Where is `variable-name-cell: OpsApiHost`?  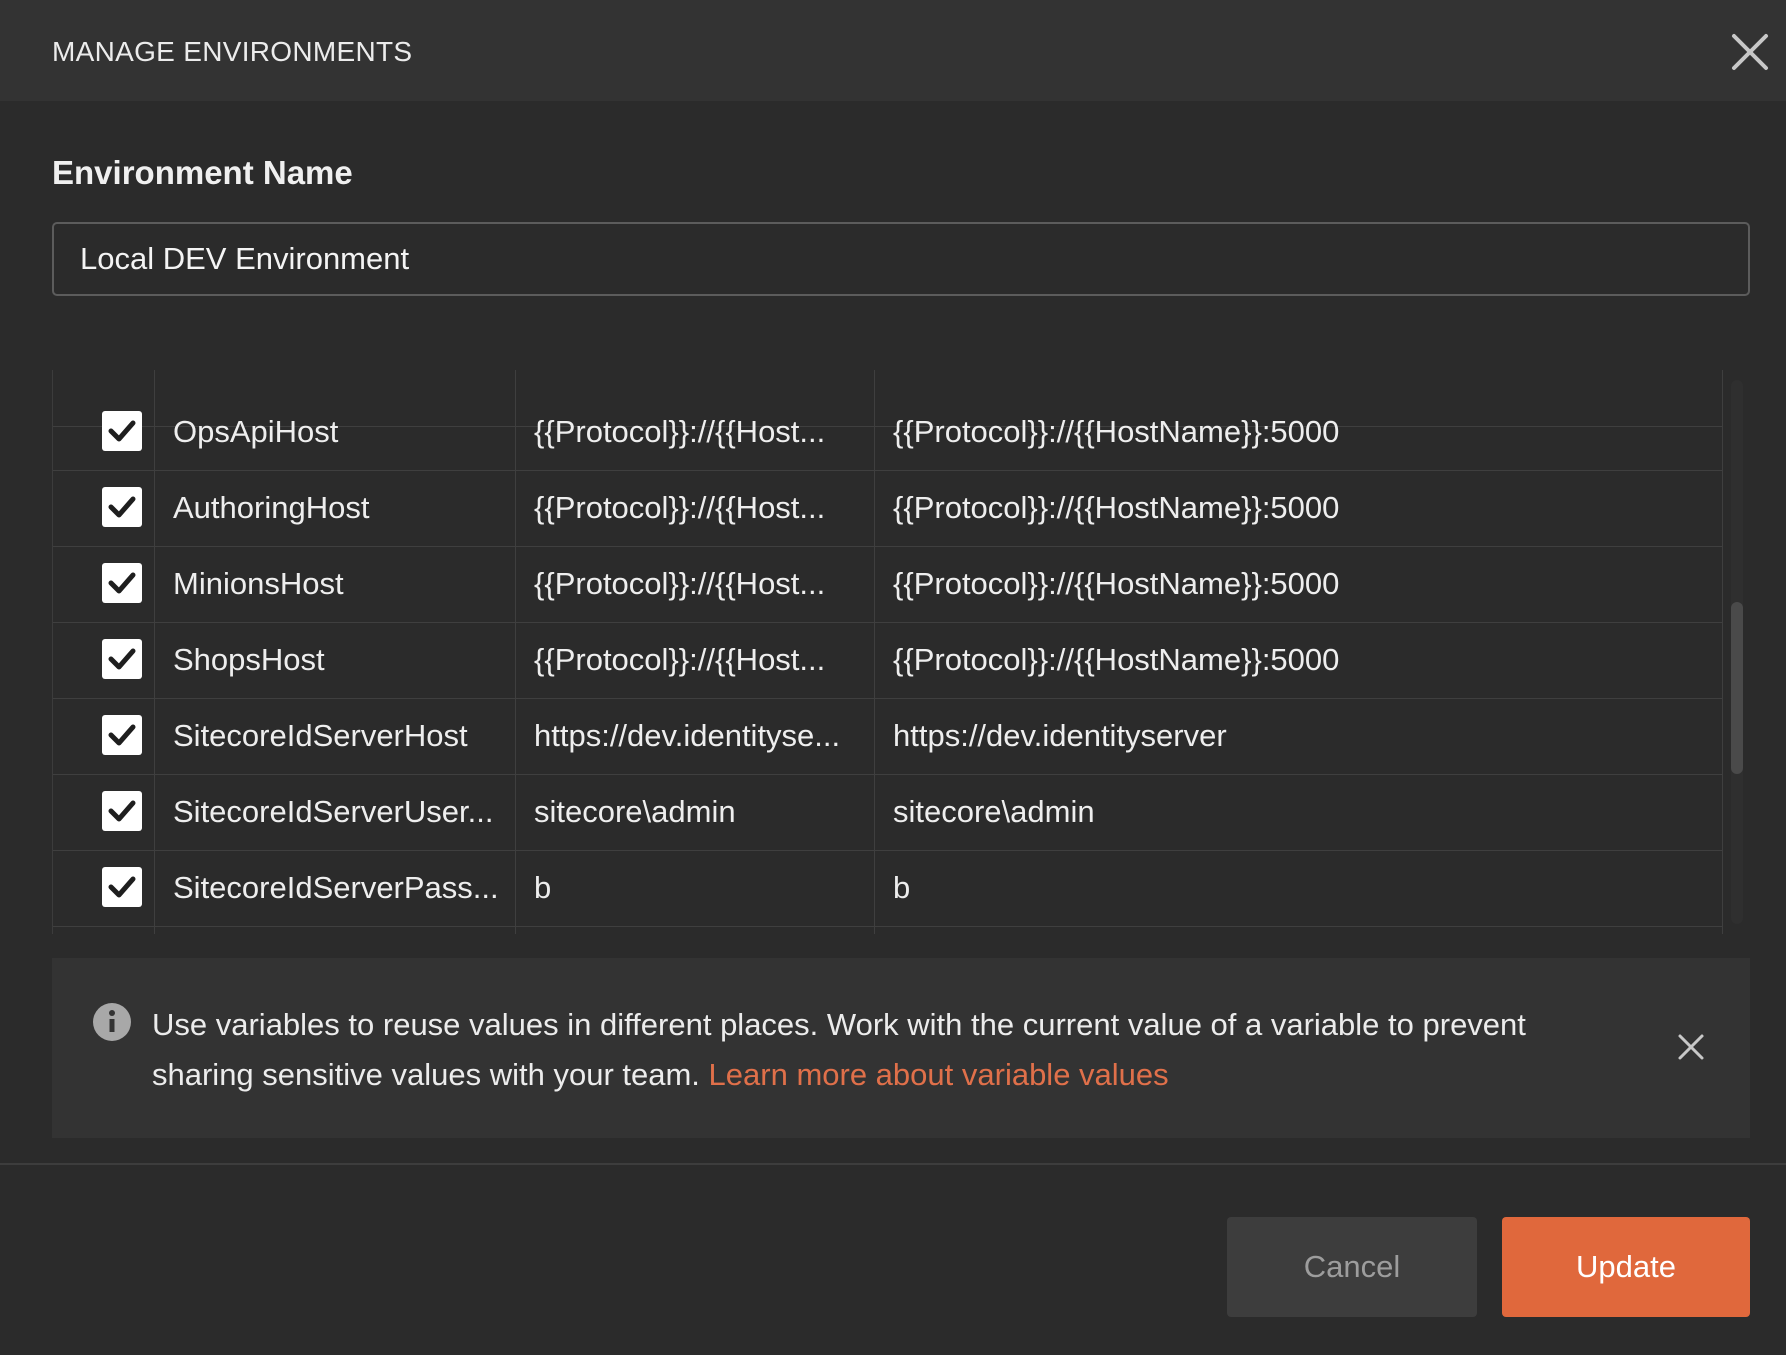 variable-name-cell: OpsApiHost is located at coordinates (338, 432).